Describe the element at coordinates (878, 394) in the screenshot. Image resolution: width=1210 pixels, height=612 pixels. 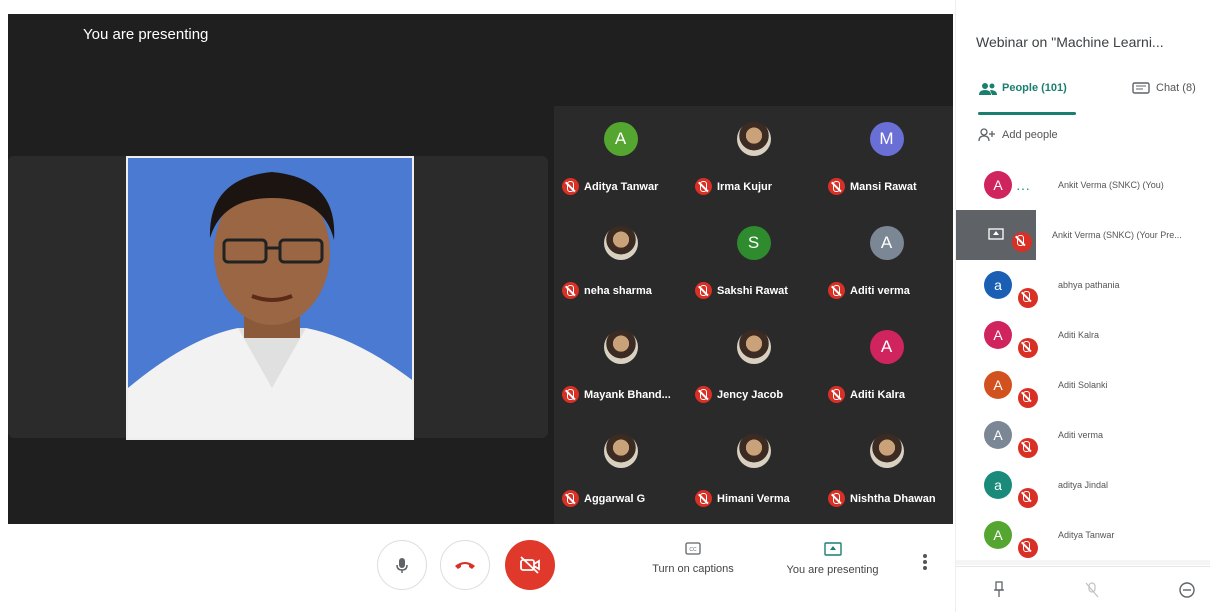
I see `participant-name: Aditi Kalra` at that location.